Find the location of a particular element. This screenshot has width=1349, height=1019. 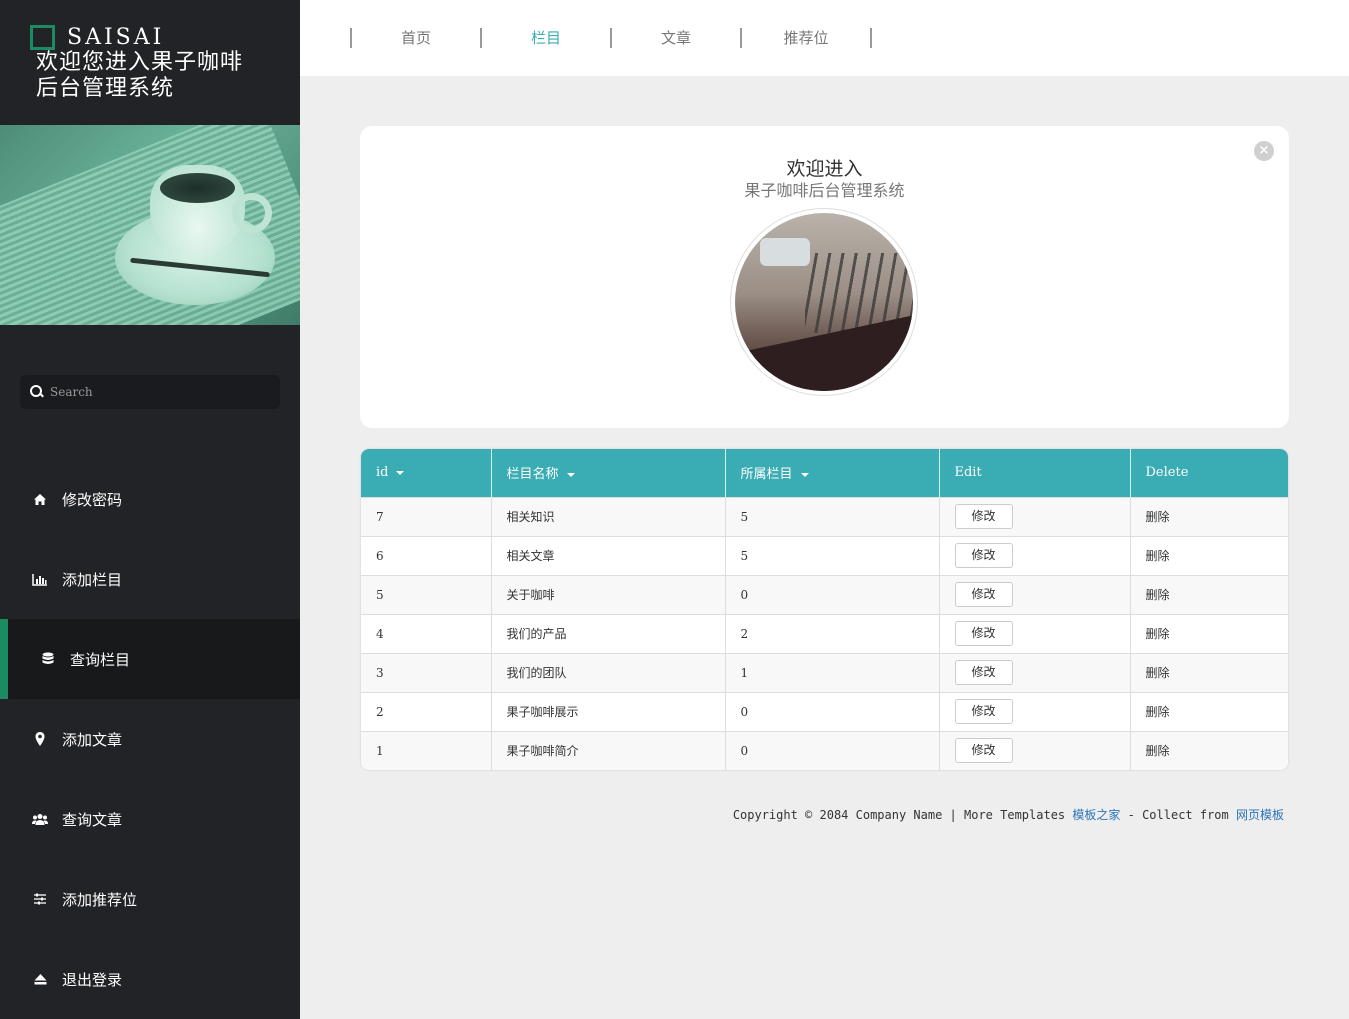

sidebar-item-label: 退出登录 is located at coordinates (92, 979).